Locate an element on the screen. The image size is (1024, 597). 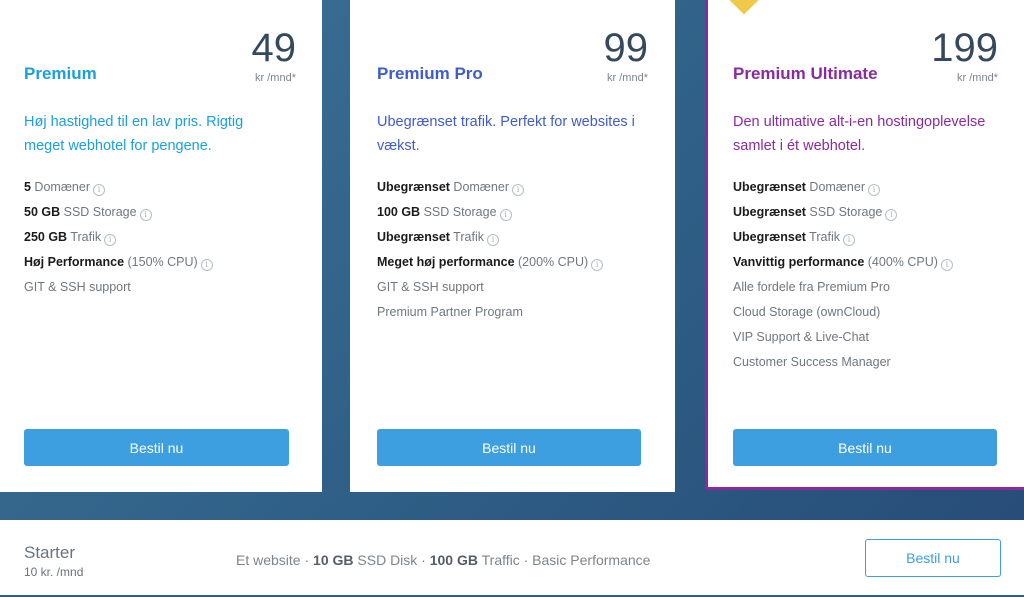
order-button-premium-pro: Bestil nu is located at coordinates (509, 447).